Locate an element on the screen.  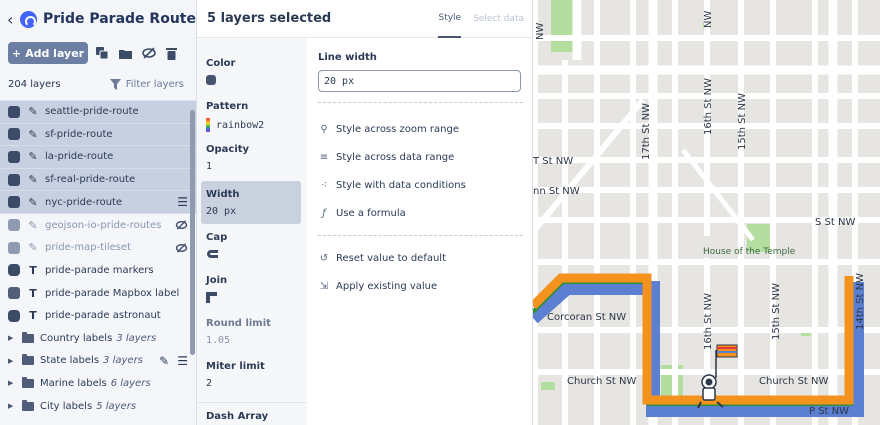
divider is located at coordinates (420, 102).